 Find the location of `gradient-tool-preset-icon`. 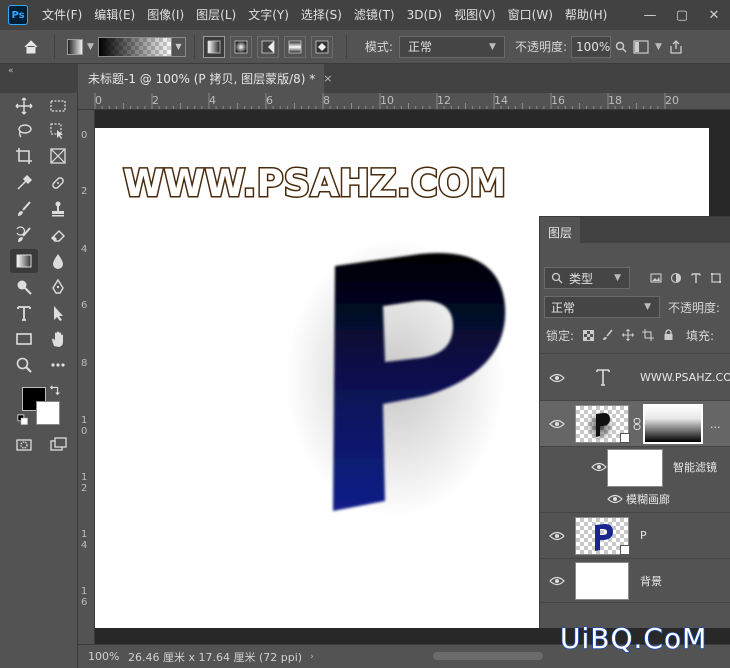

gradient-tool-preset-icon is located at coordinates (75, 46).